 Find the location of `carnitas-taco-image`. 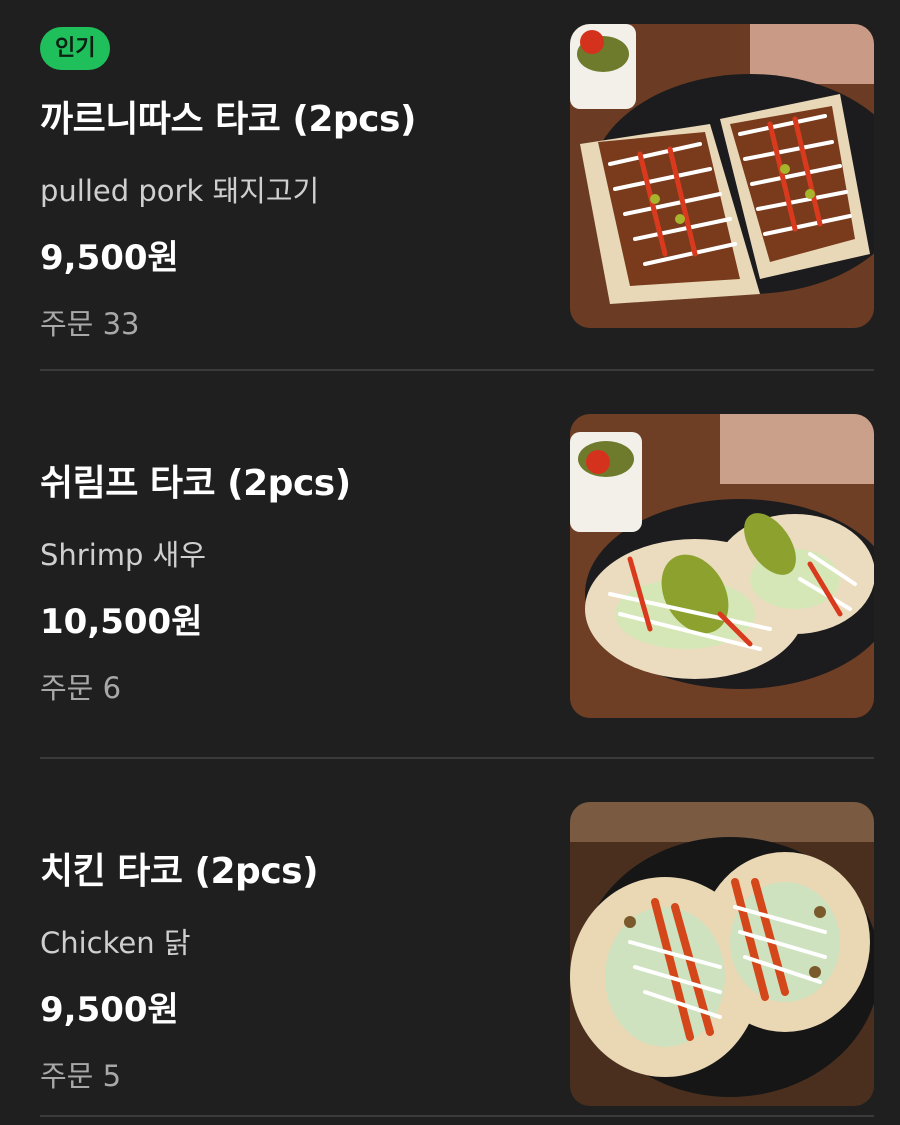

carnitas-taco-image is located at coordinates (722, 176).